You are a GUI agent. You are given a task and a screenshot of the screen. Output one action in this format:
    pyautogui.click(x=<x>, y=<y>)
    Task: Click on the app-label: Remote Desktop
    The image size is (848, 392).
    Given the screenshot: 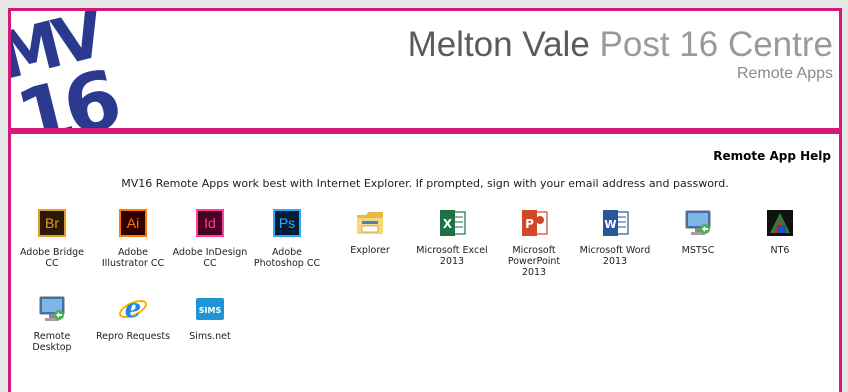 What is the action you would take?
    pyautogui.click(x=52, y=342)
    